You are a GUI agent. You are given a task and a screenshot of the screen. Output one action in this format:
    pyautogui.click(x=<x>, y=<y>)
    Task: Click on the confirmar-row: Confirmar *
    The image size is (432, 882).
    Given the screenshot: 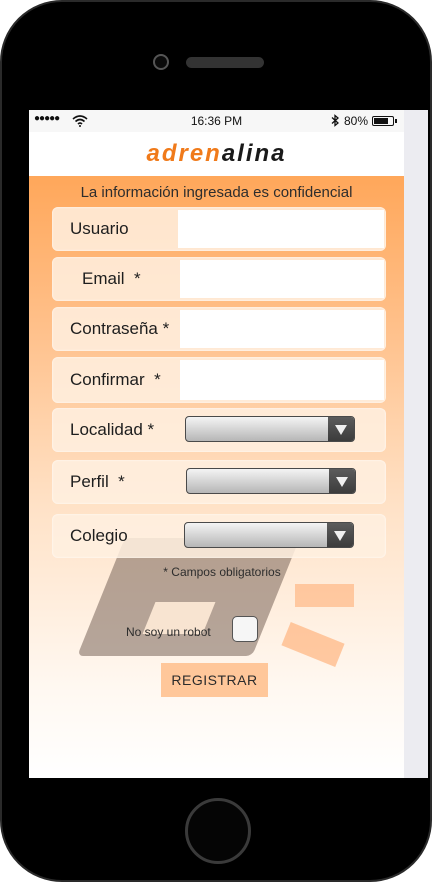 What is the action you would take?
    pyautogui.click(x=219, y=380)
    